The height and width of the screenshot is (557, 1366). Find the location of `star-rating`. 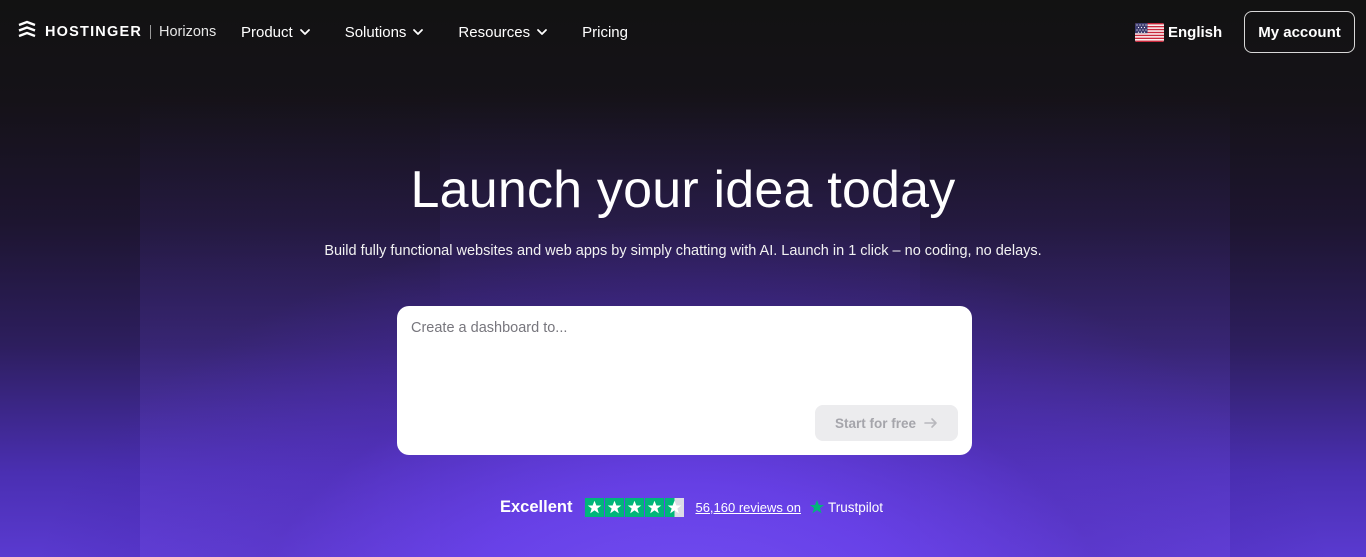

star-rating is located at coordinates (635, 507).